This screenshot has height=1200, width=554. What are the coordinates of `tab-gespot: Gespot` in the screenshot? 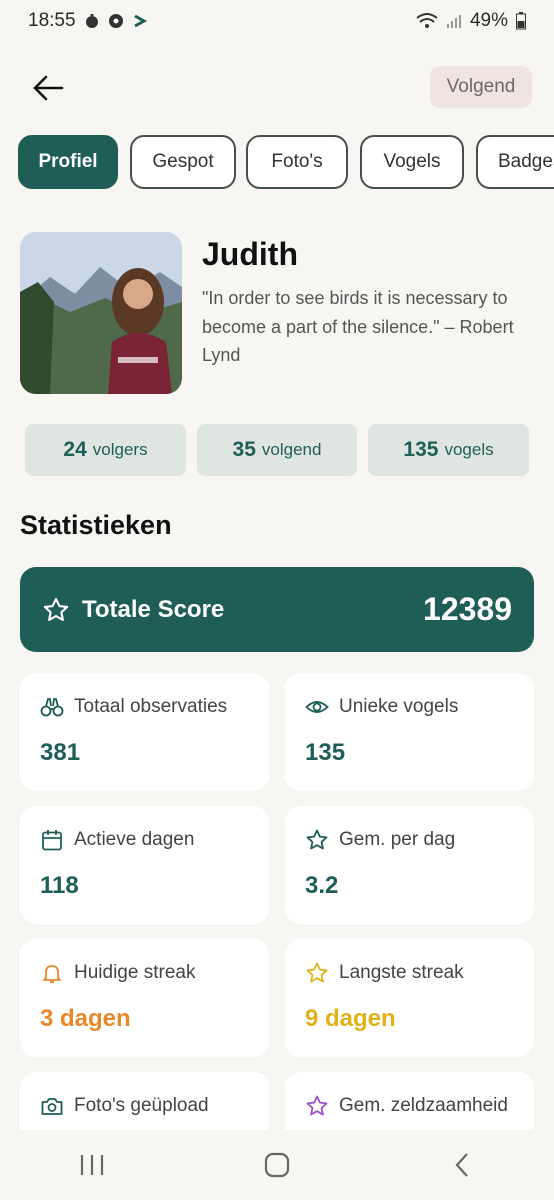 It's located at (183, 162).